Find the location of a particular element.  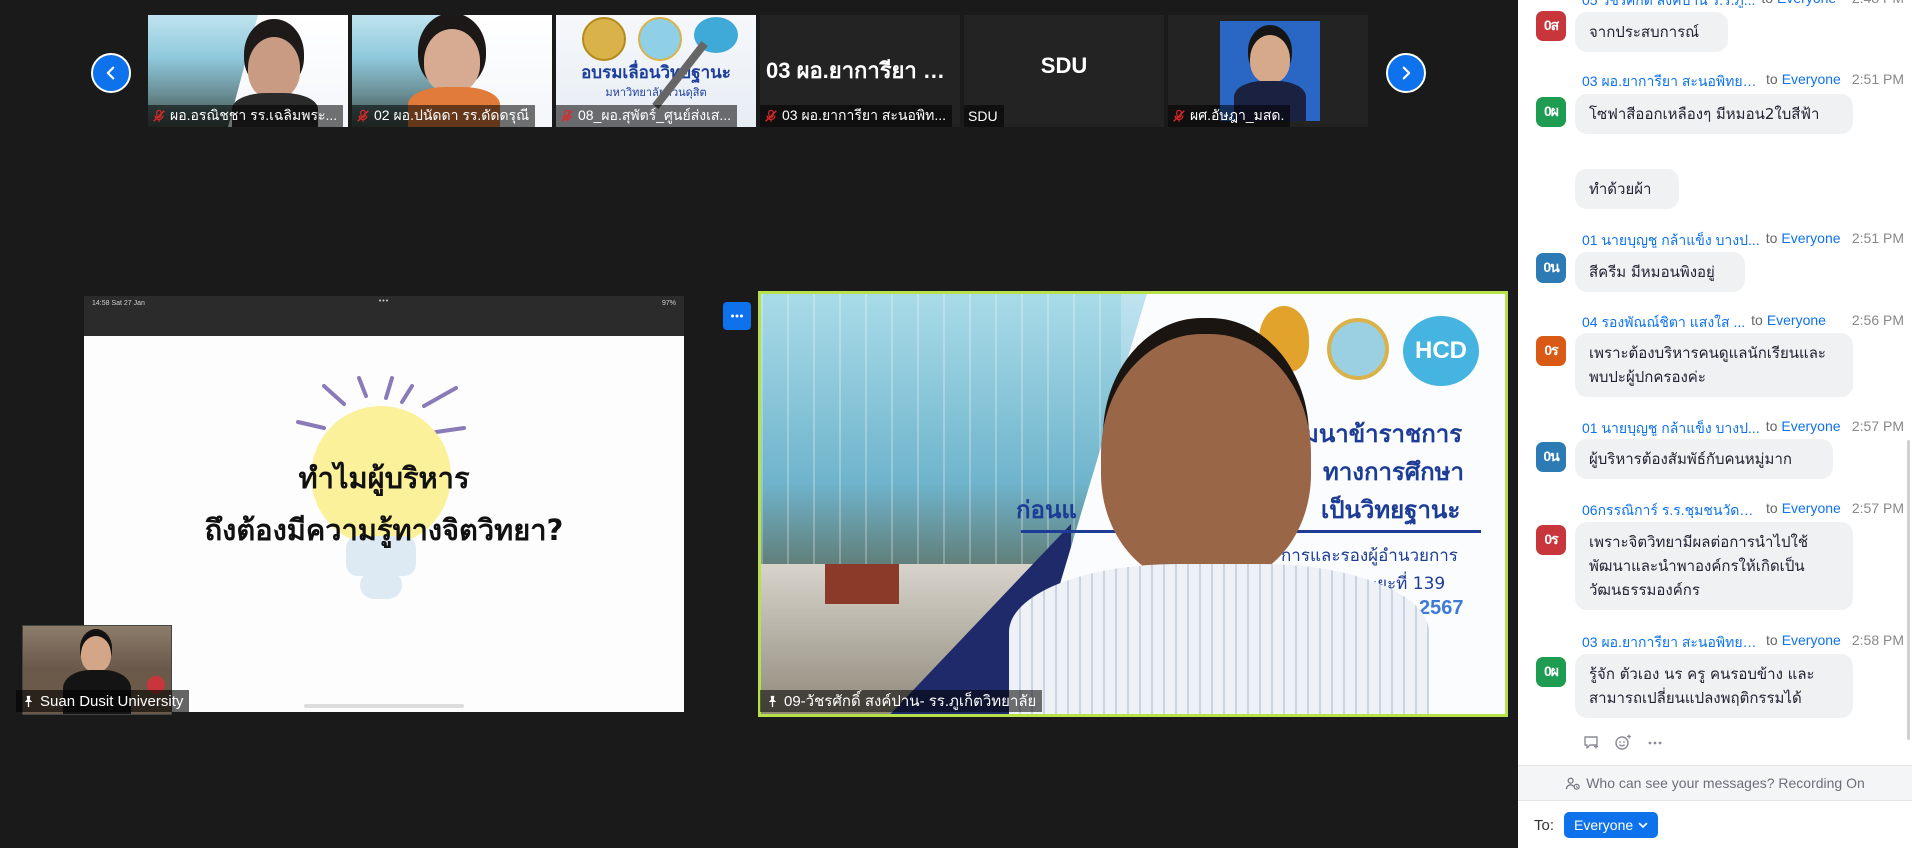

slide-title-line2: ถึงต้องมีความรู้ทางจิตวิทยา? is located at coordinates (384, 530).